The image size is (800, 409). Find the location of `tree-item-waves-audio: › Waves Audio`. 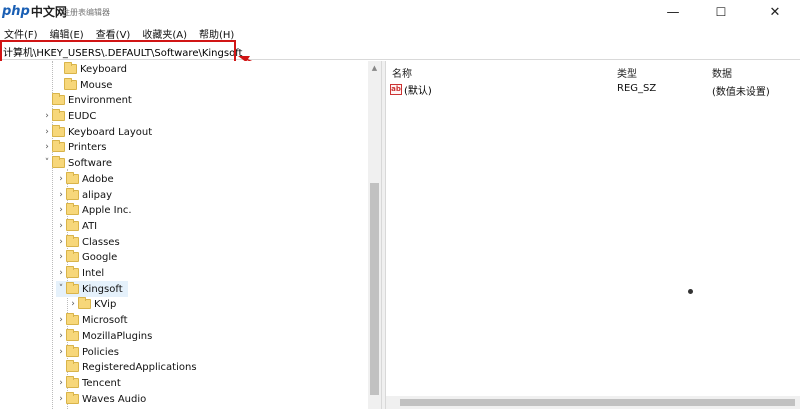

tree-item-waves-audio: › Waves Audio is located at coordinates (101, 399).